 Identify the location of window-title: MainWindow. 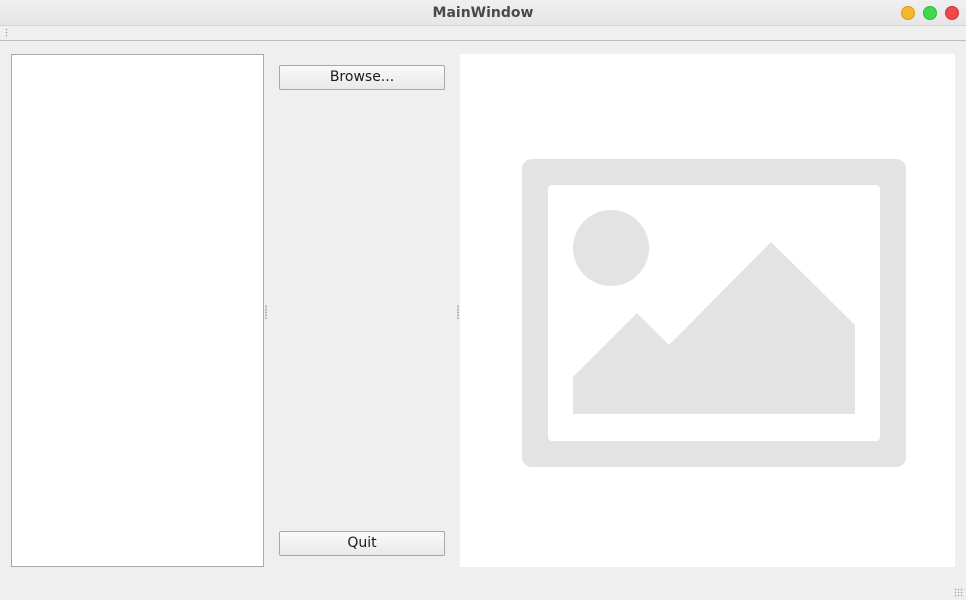
(483, 13).